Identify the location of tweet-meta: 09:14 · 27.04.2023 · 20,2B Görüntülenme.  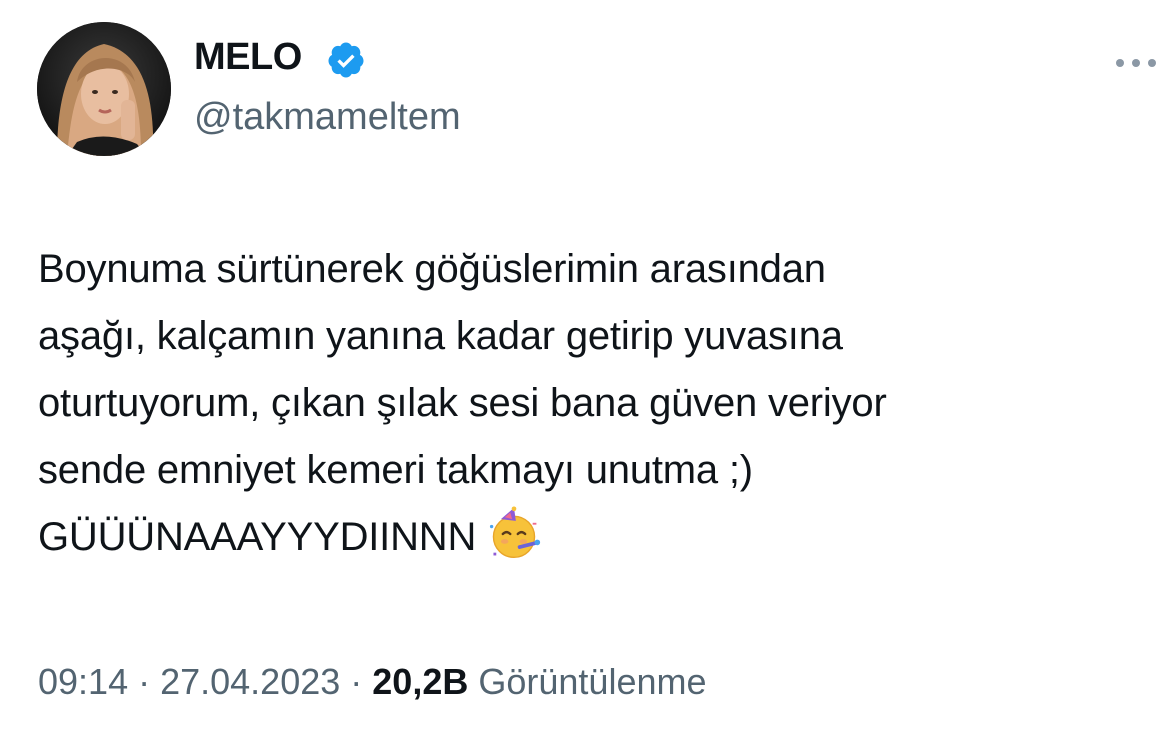
(372, 682).